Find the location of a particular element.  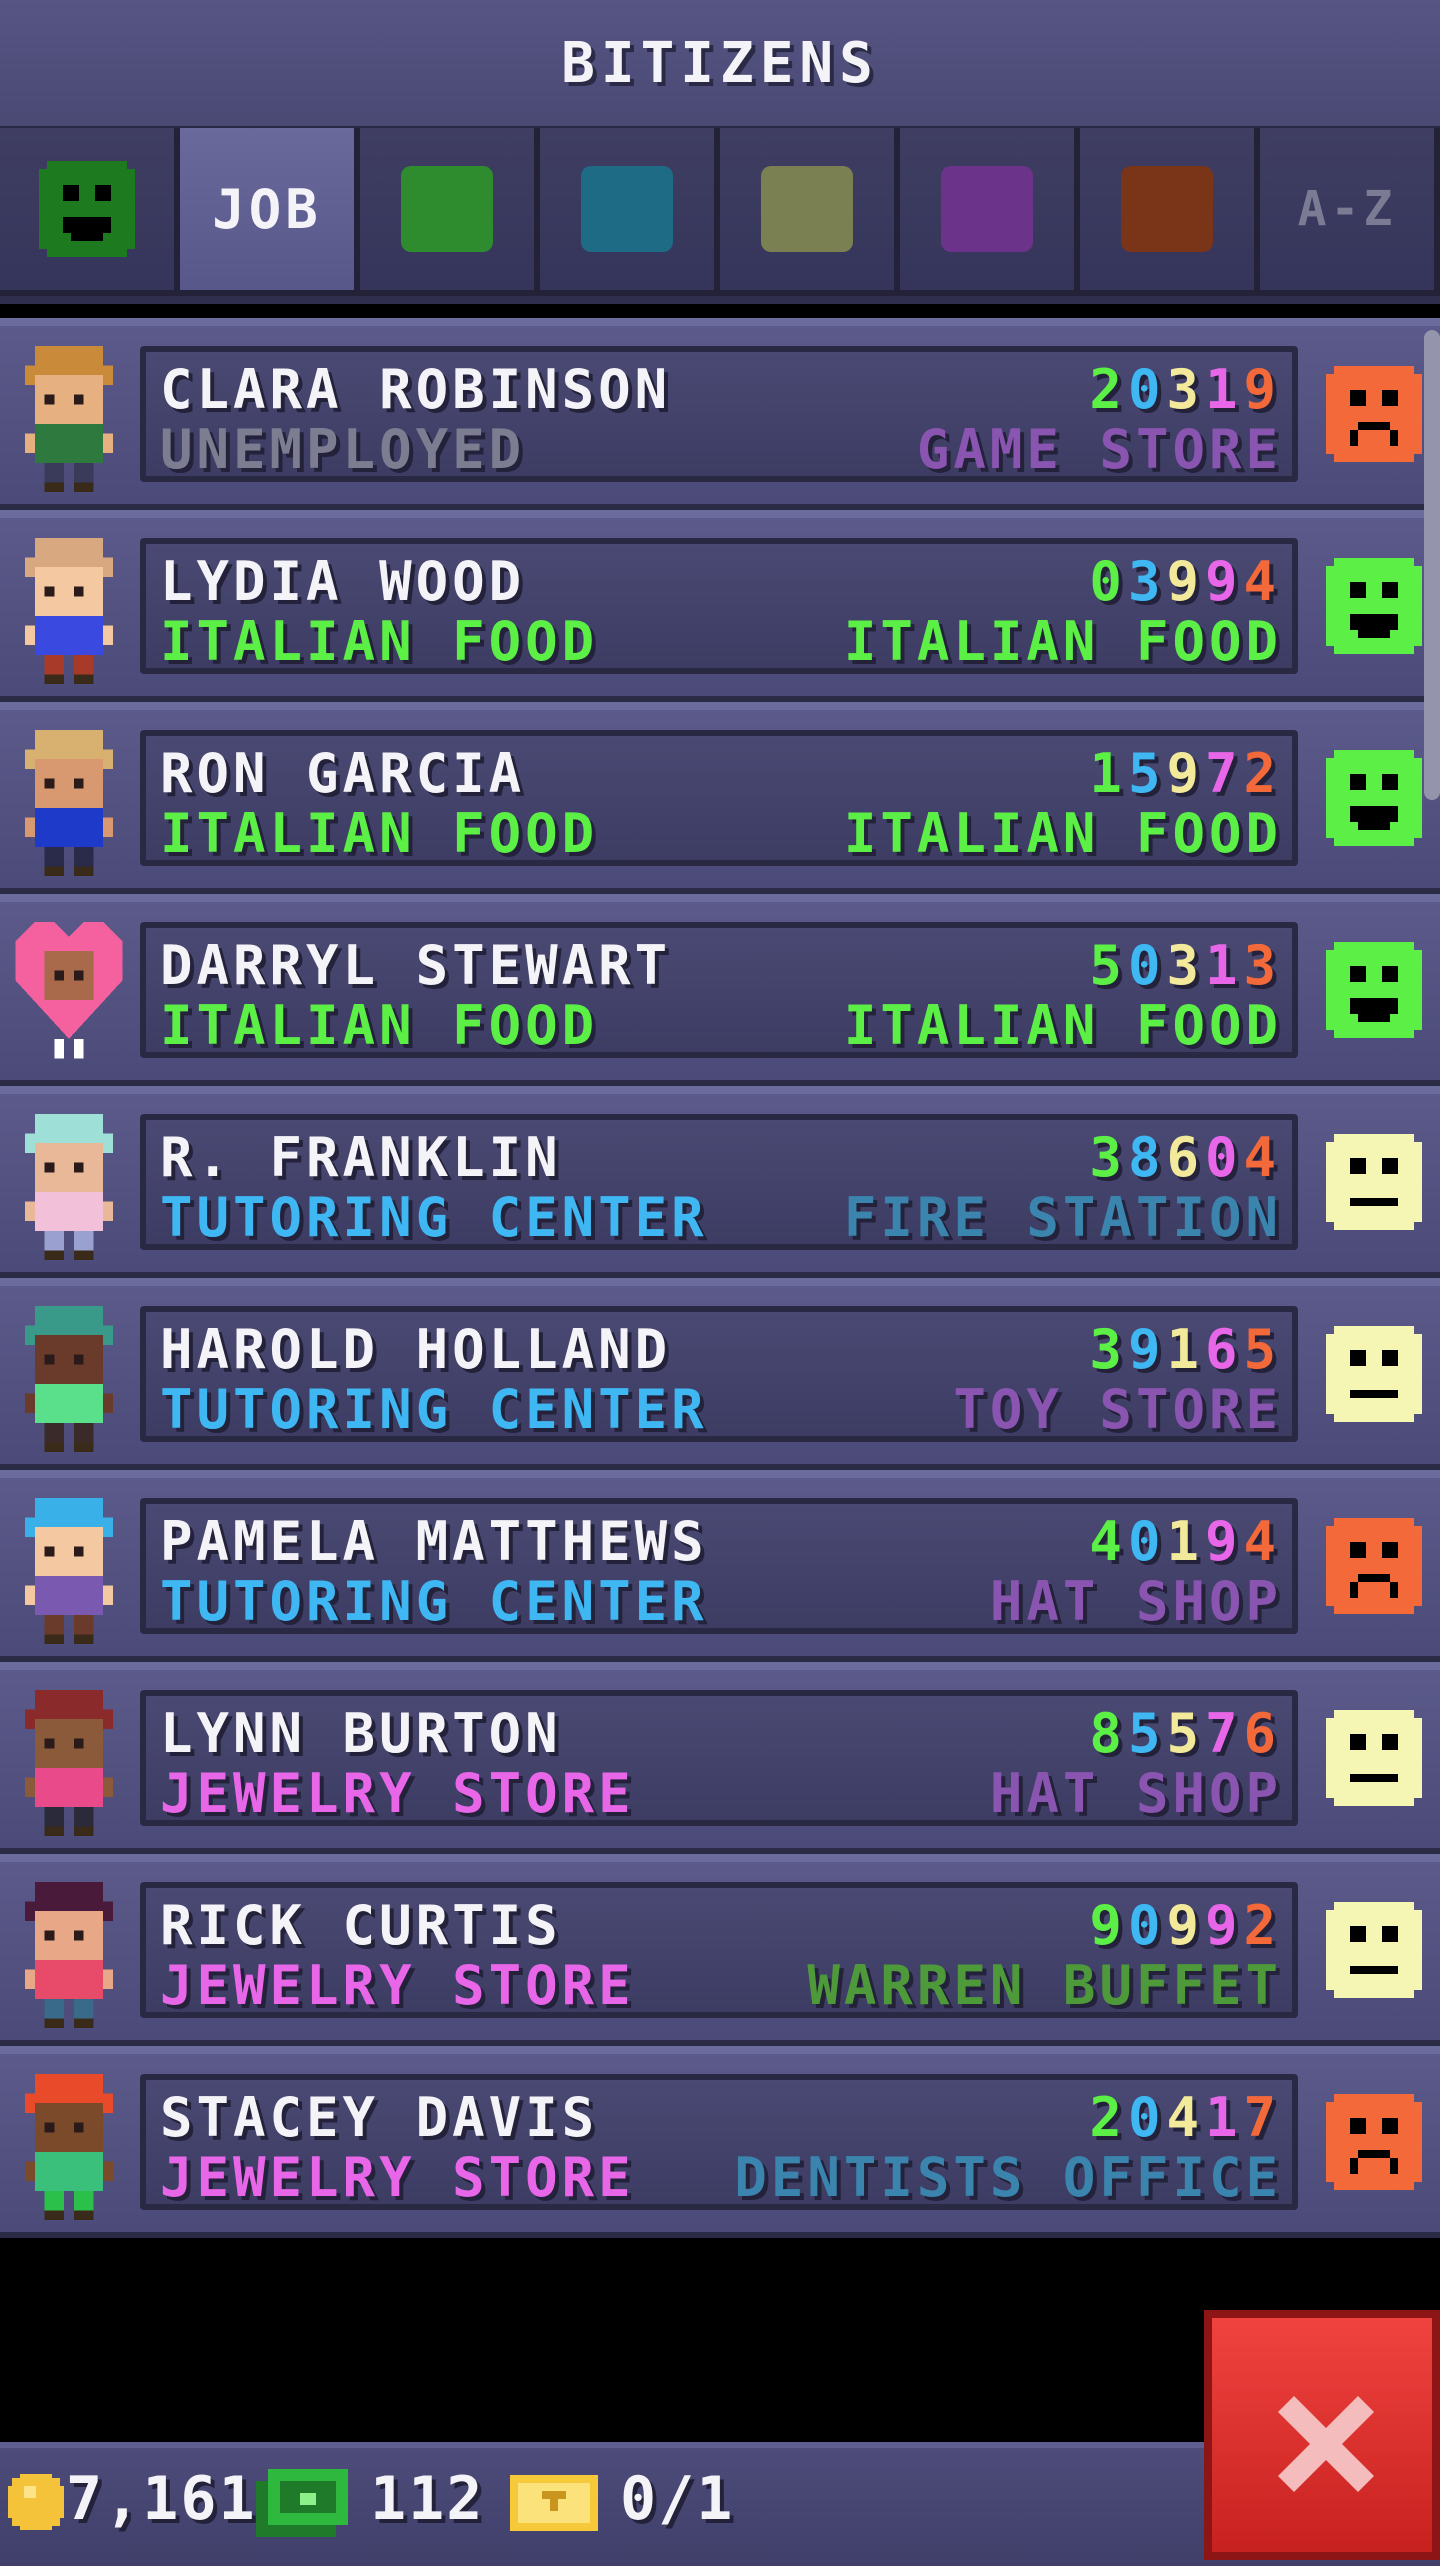

bitizen-name: RICK CURTIS is located at coordinates (361, 1925).